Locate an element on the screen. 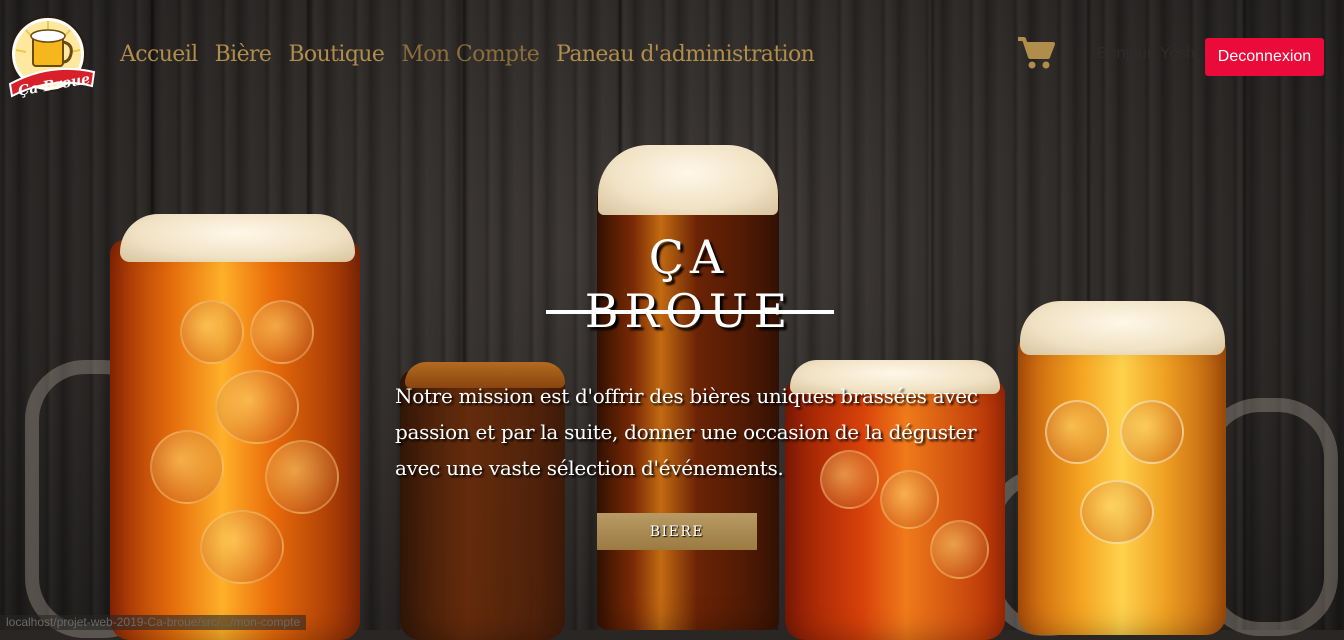 The height and width of the screenshot is (640, 1344). nav-item-mon-compte: Mon Compte is located at coordinates (470, 54).